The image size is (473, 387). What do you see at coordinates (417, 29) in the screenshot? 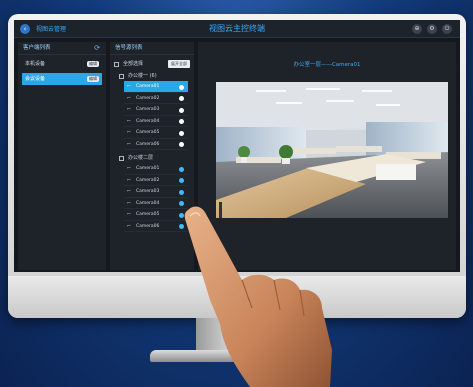
I see `lock-icon: ⊕` at bounding box center [417, 29].